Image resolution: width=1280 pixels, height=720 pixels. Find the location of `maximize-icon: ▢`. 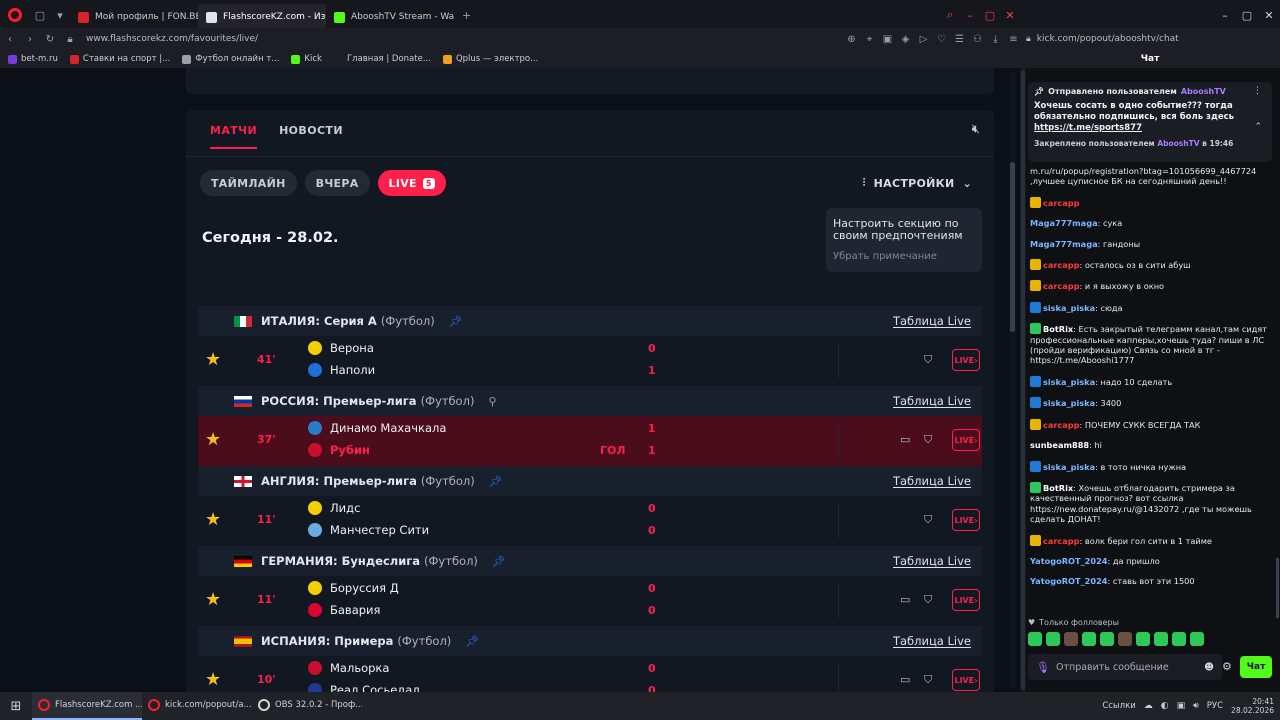

maximize-icon: ▢ is located at coordinates (1247, 15).